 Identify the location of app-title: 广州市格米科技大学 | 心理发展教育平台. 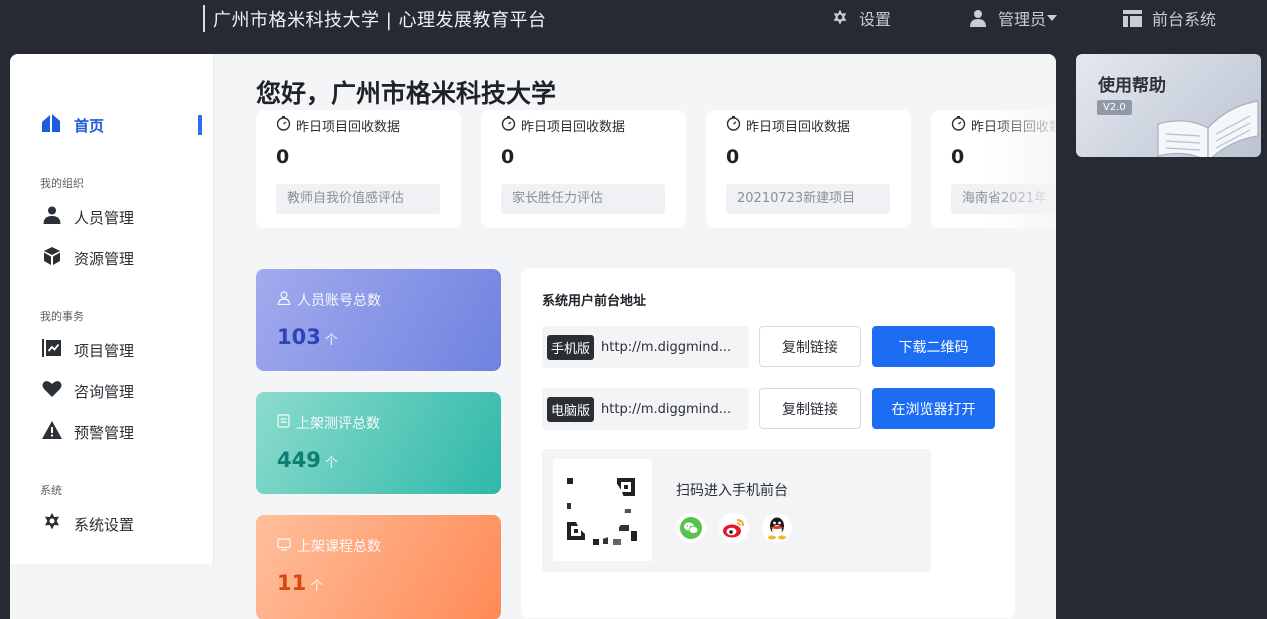
(380, 20).